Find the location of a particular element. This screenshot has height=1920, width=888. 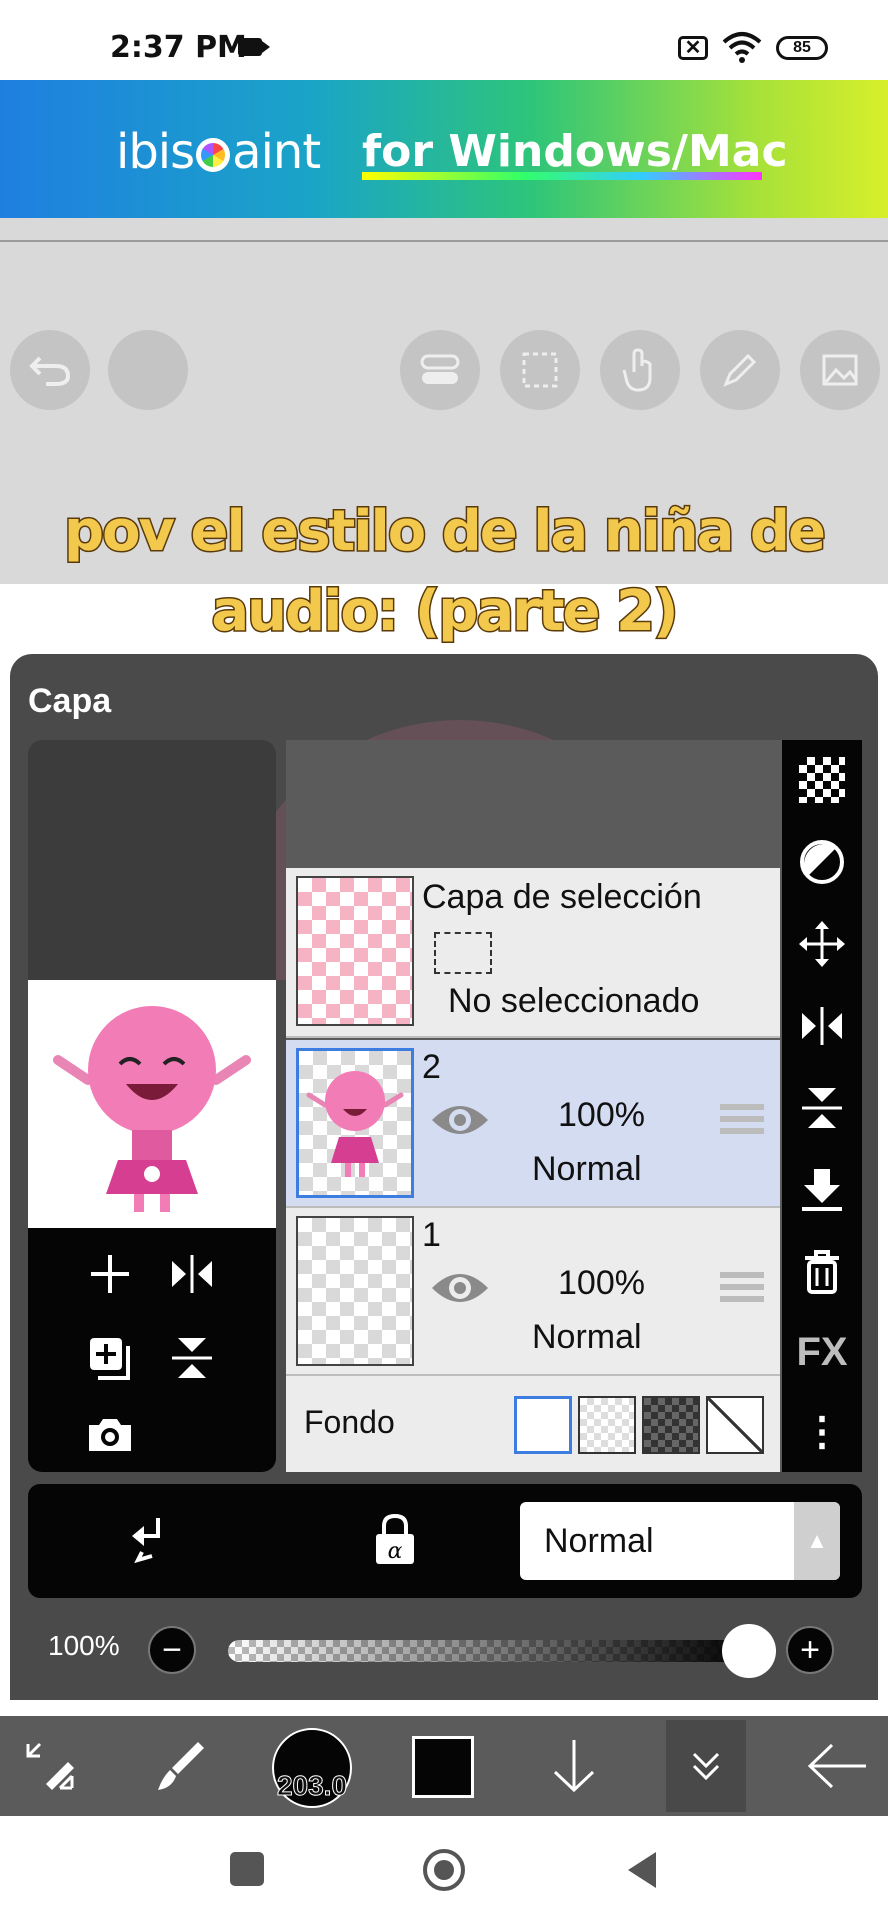

flip-horizontal-button is located at coordinates (192, 1274).